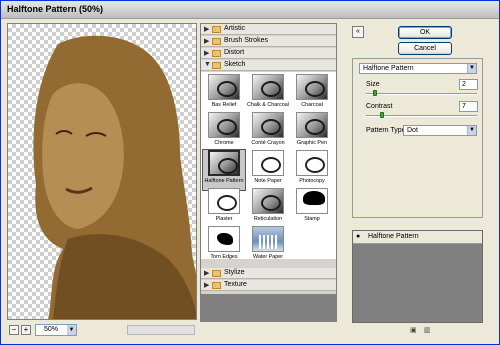  What do you see at coordinates (417, 276) in the screenshot?
I see `effect-layers-panel: ● Halftone Pattern` at bounding box center [417, 276].